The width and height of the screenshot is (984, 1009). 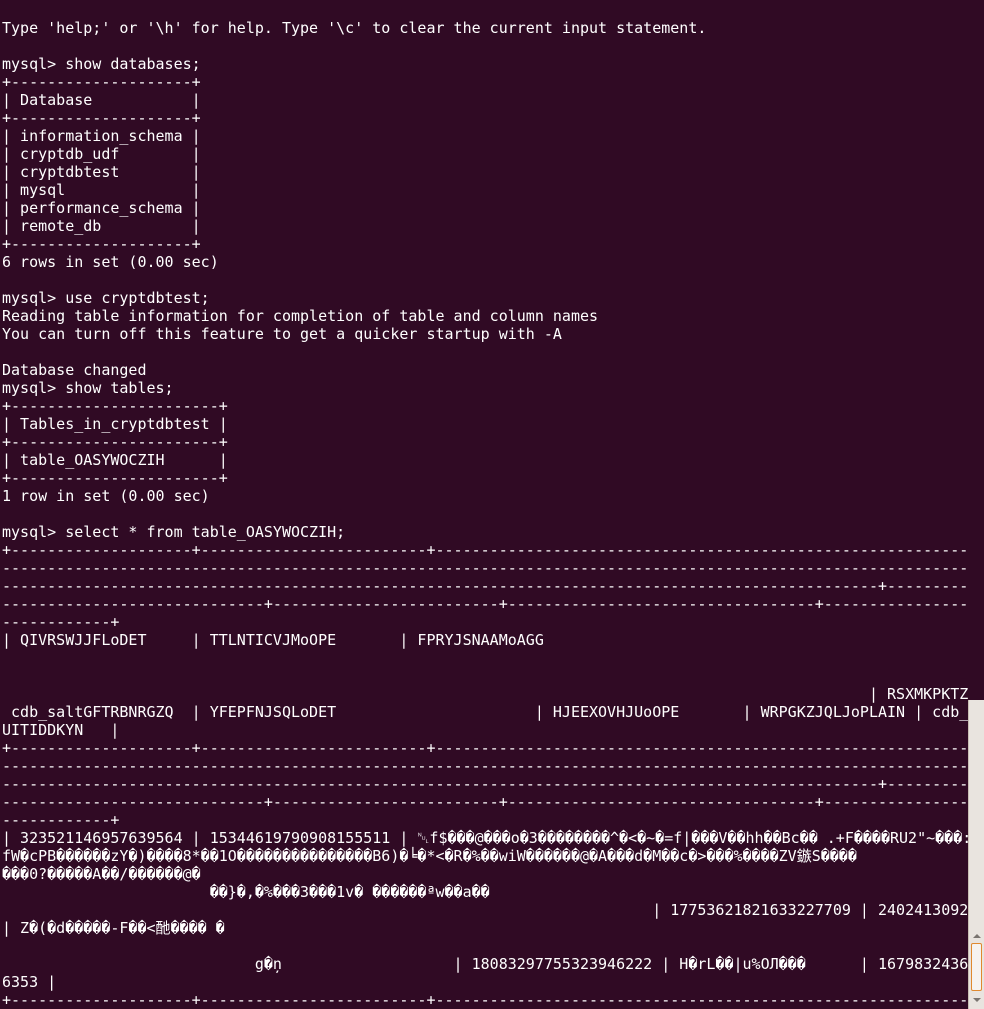 I want to click on terminal-line: | information_schema |, so click(x=101, y=136).